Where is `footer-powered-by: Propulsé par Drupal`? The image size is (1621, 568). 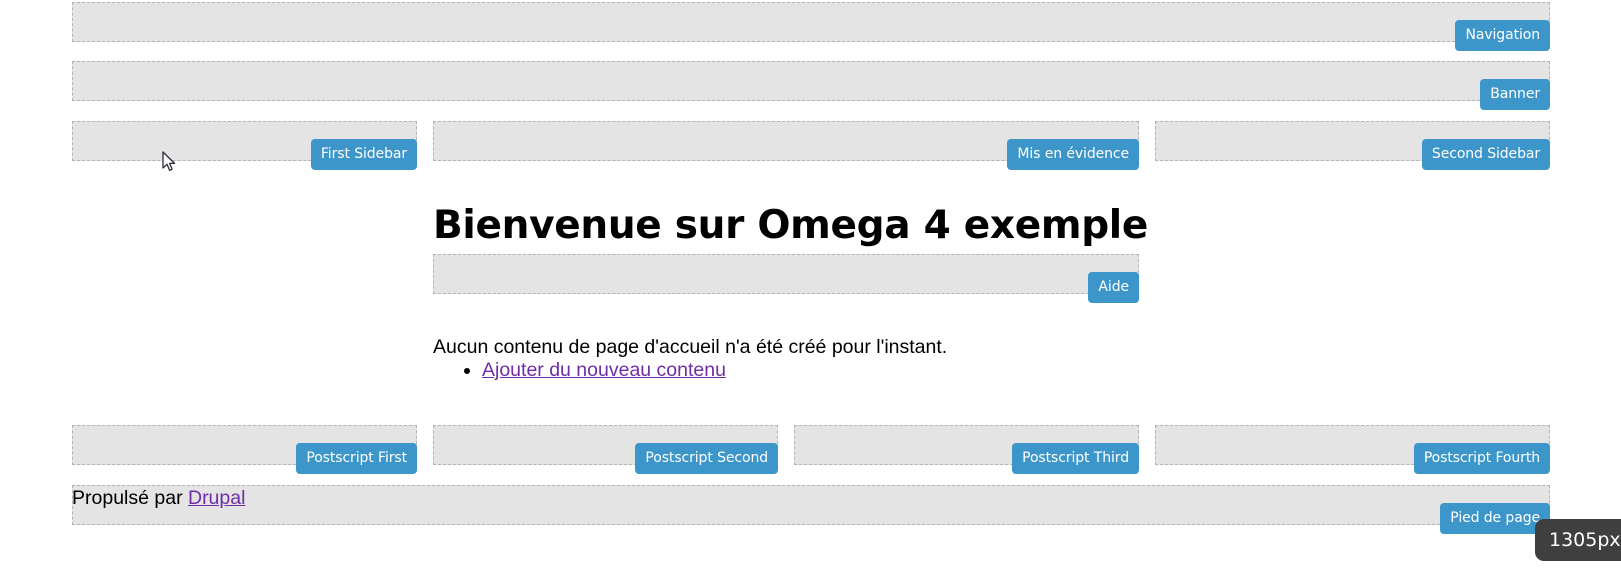 footer-powered-by: Propulsé par Drupal is located at coordinates (158, 498).